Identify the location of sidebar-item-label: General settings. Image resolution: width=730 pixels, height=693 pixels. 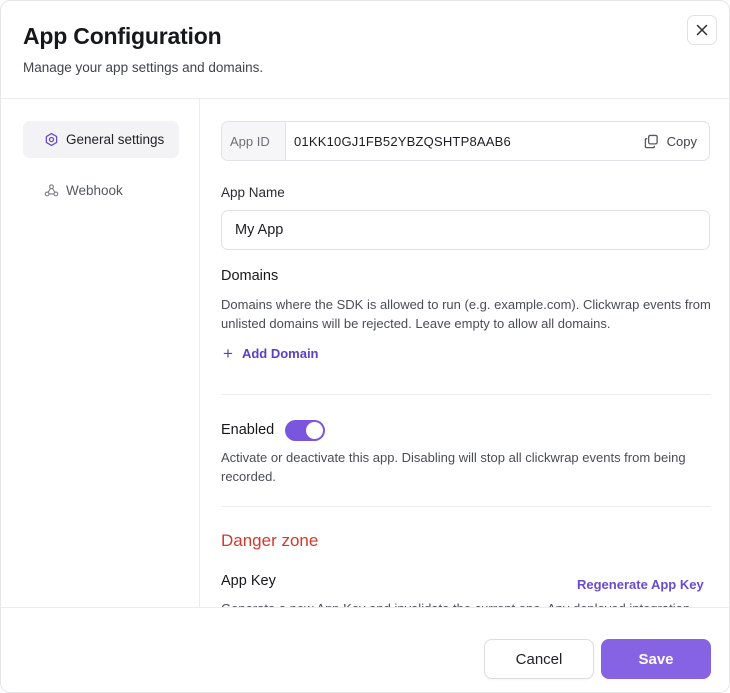
(115, 139).